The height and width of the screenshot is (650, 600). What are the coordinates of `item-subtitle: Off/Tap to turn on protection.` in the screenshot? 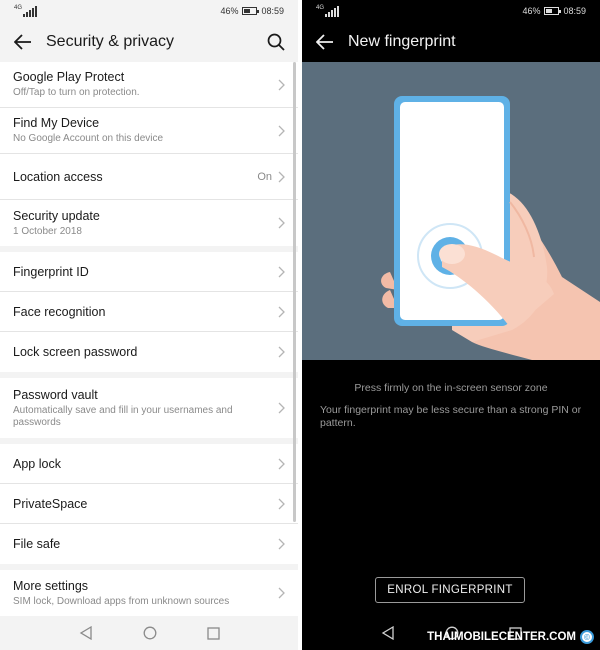 It's located at (76, 92).